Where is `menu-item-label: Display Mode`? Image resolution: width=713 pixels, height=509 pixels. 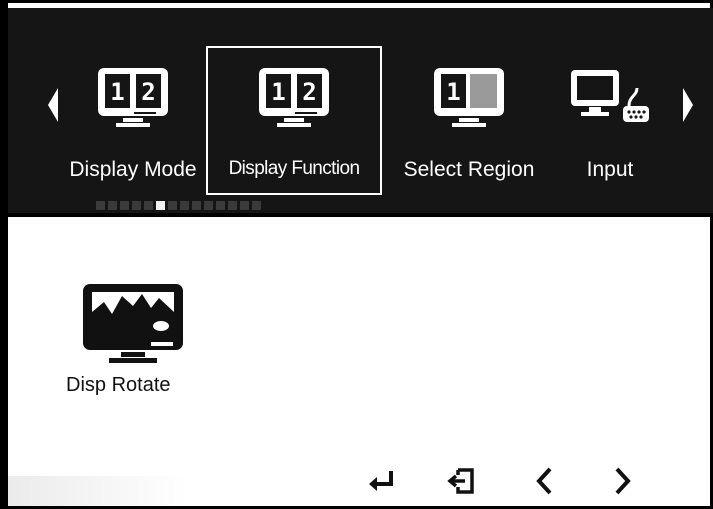
menu-item-label: Display Mode is located at coordinates (133, 169).